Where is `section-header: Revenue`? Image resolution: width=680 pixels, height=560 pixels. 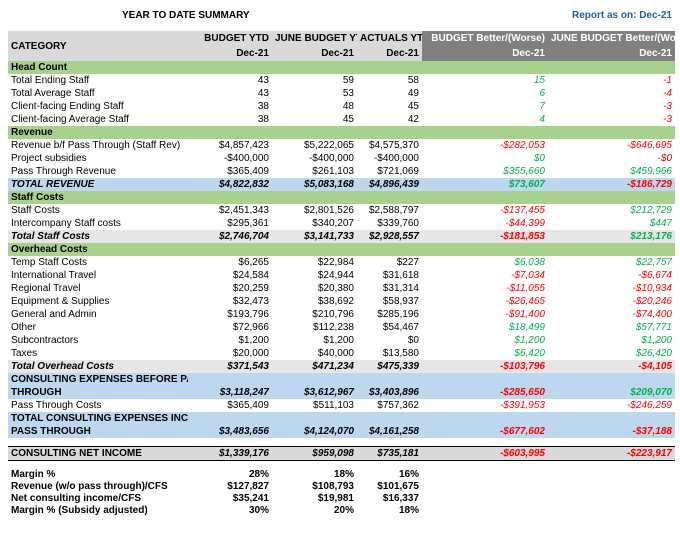
section-header: Revenue is located at coordinates (341, 132).